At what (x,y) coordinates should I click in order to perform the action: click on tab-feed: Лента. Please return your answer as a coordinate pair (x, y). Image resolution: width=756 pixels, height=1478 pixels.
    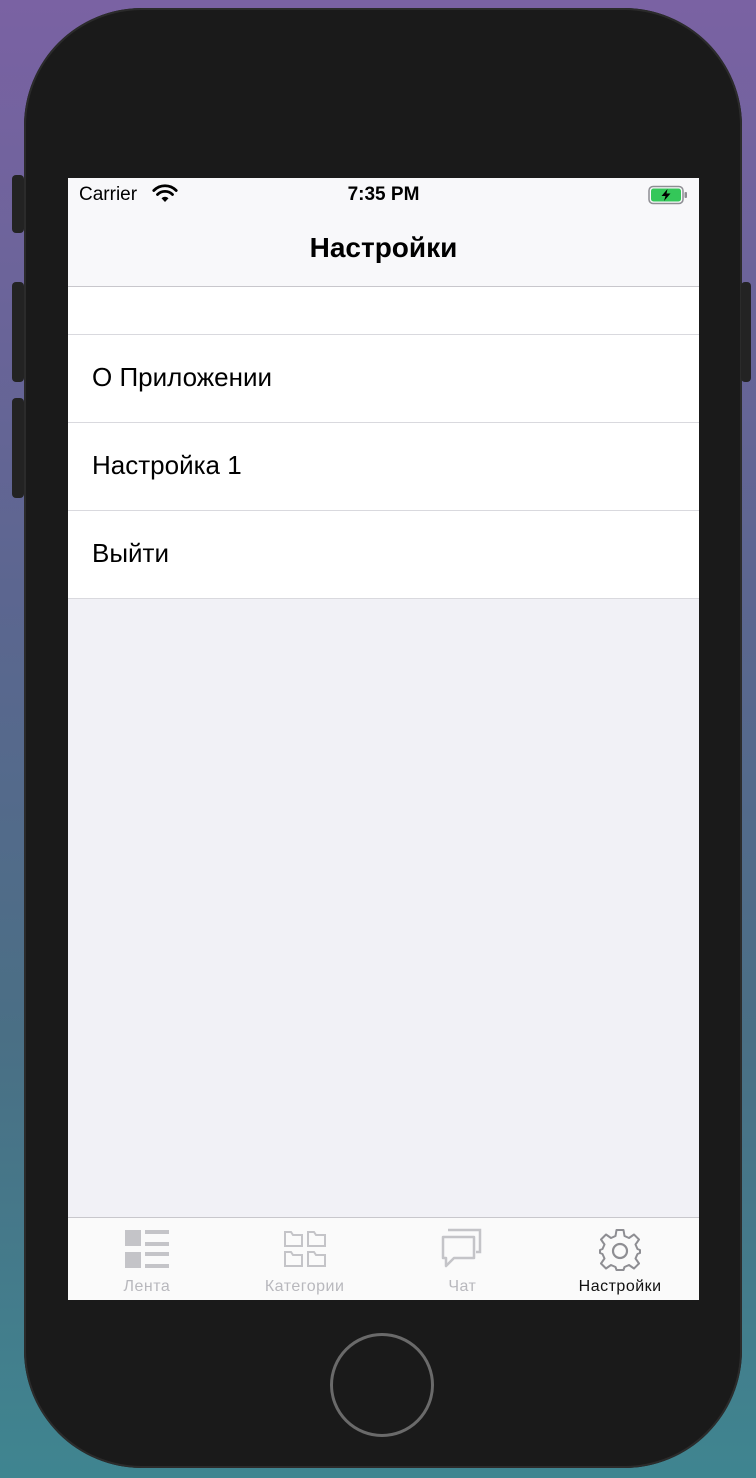
    Looking at the image, I should click on (147, 1259).